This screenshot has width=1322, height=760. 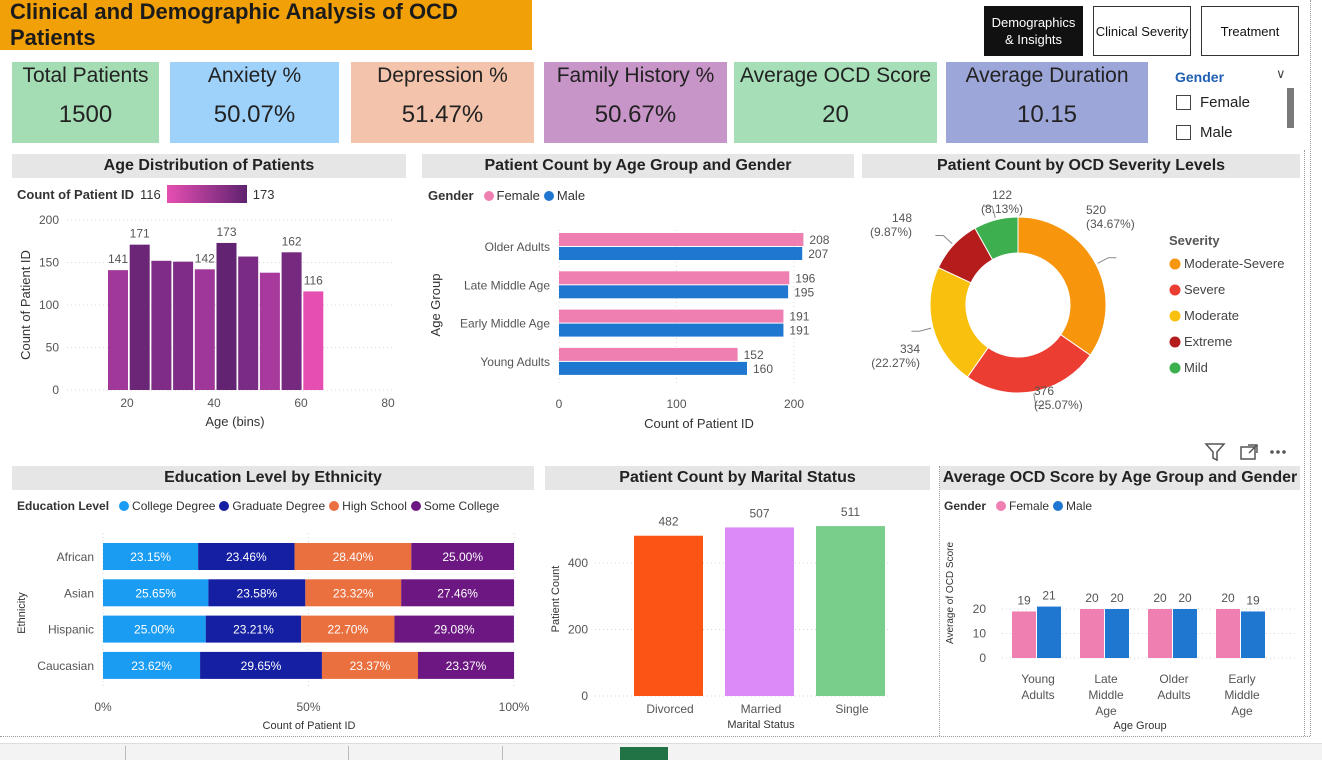 I want to click on slicer-scrollbar, so click(x=1290, y=108).